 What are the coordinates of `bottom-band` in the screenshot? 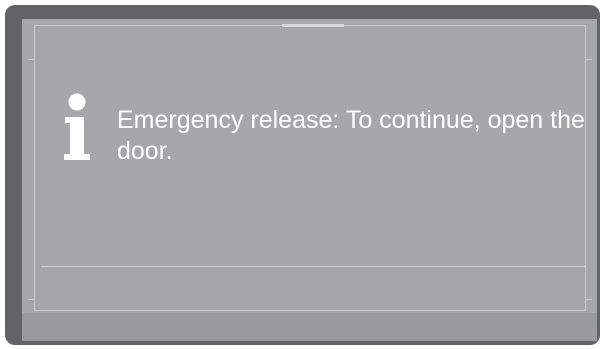 It's located at (309, 327).